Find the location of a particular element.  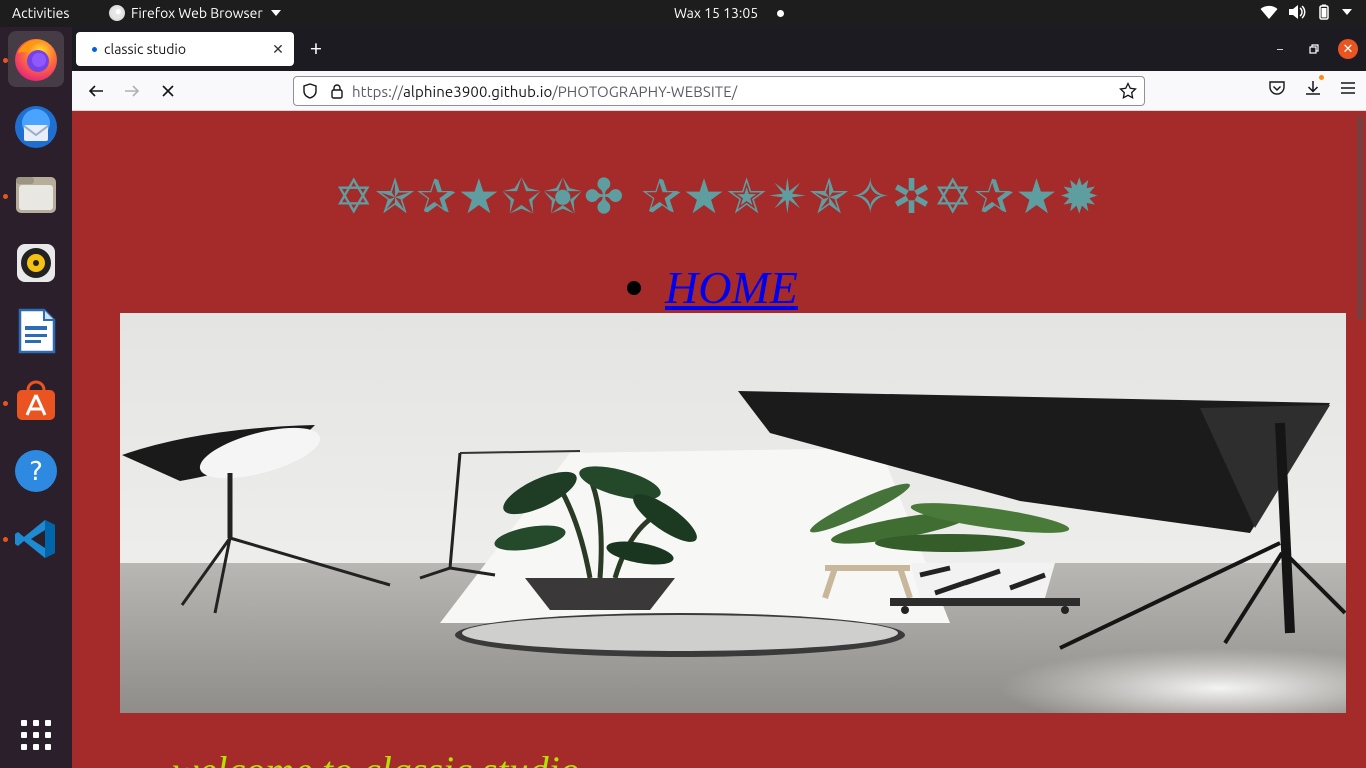

clock: Wax 15 13:05 is located at coordinates (716, 13).